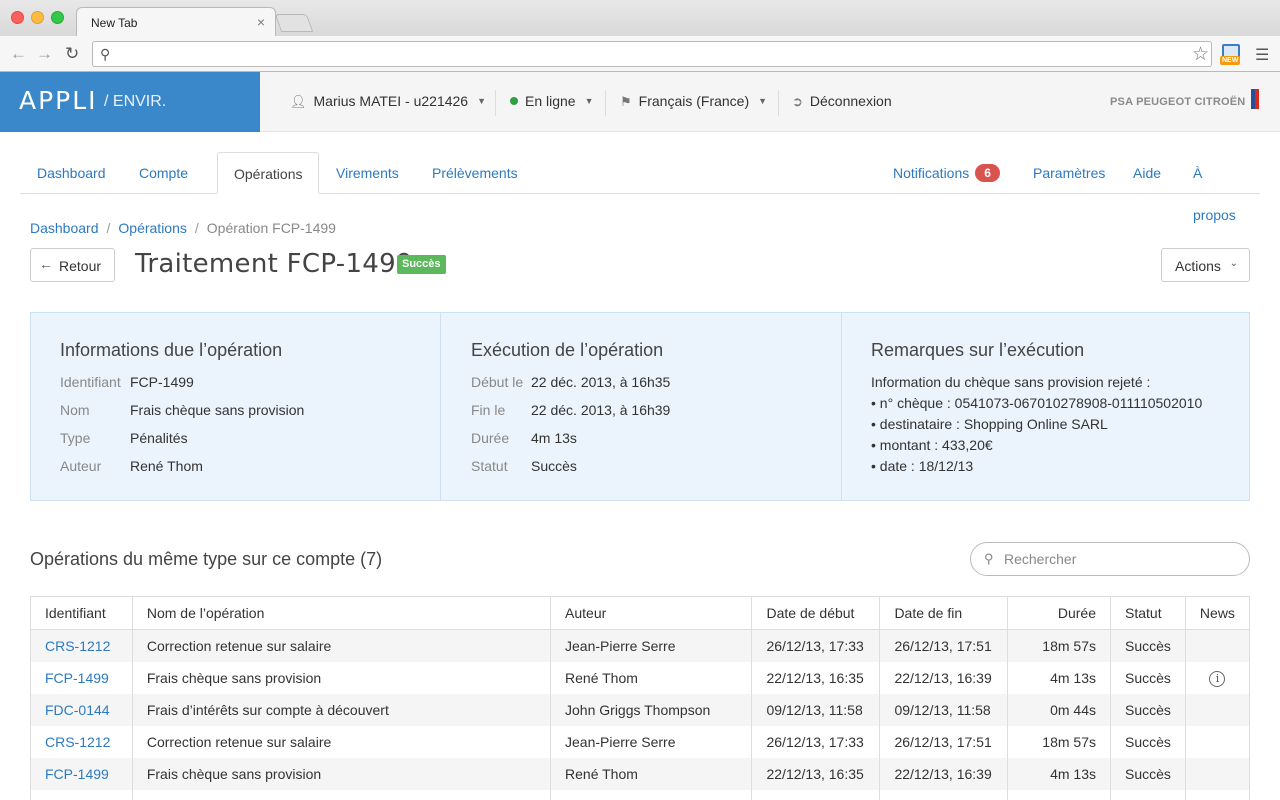 Image resolution: width=1280 pixels, height=800 pixels. Describe the element at coordinates (944, 709) in the screenshot. I see `operation-end-cell: 09/12/13, 11:58` at that location.